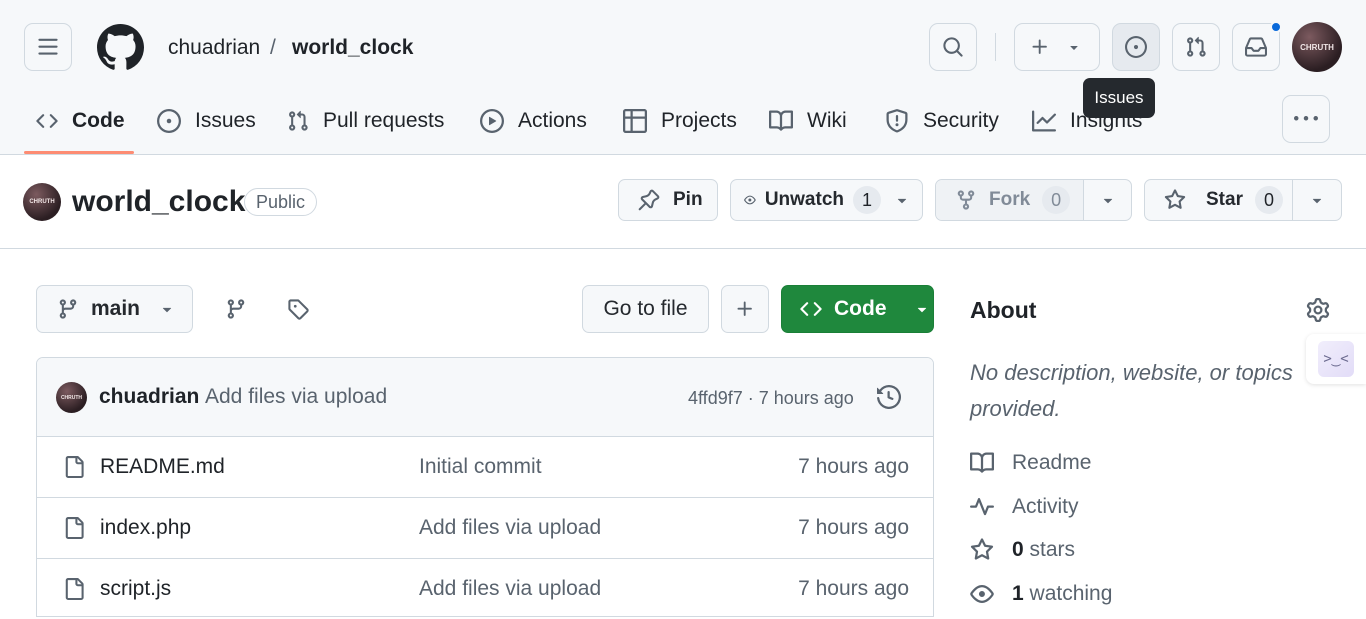 Image resolution: width=1366 pixels, height=619 pixels. Describe the element at coordinates (1018, 593) in the screenshot. I see `watching-count: 1` at that location.